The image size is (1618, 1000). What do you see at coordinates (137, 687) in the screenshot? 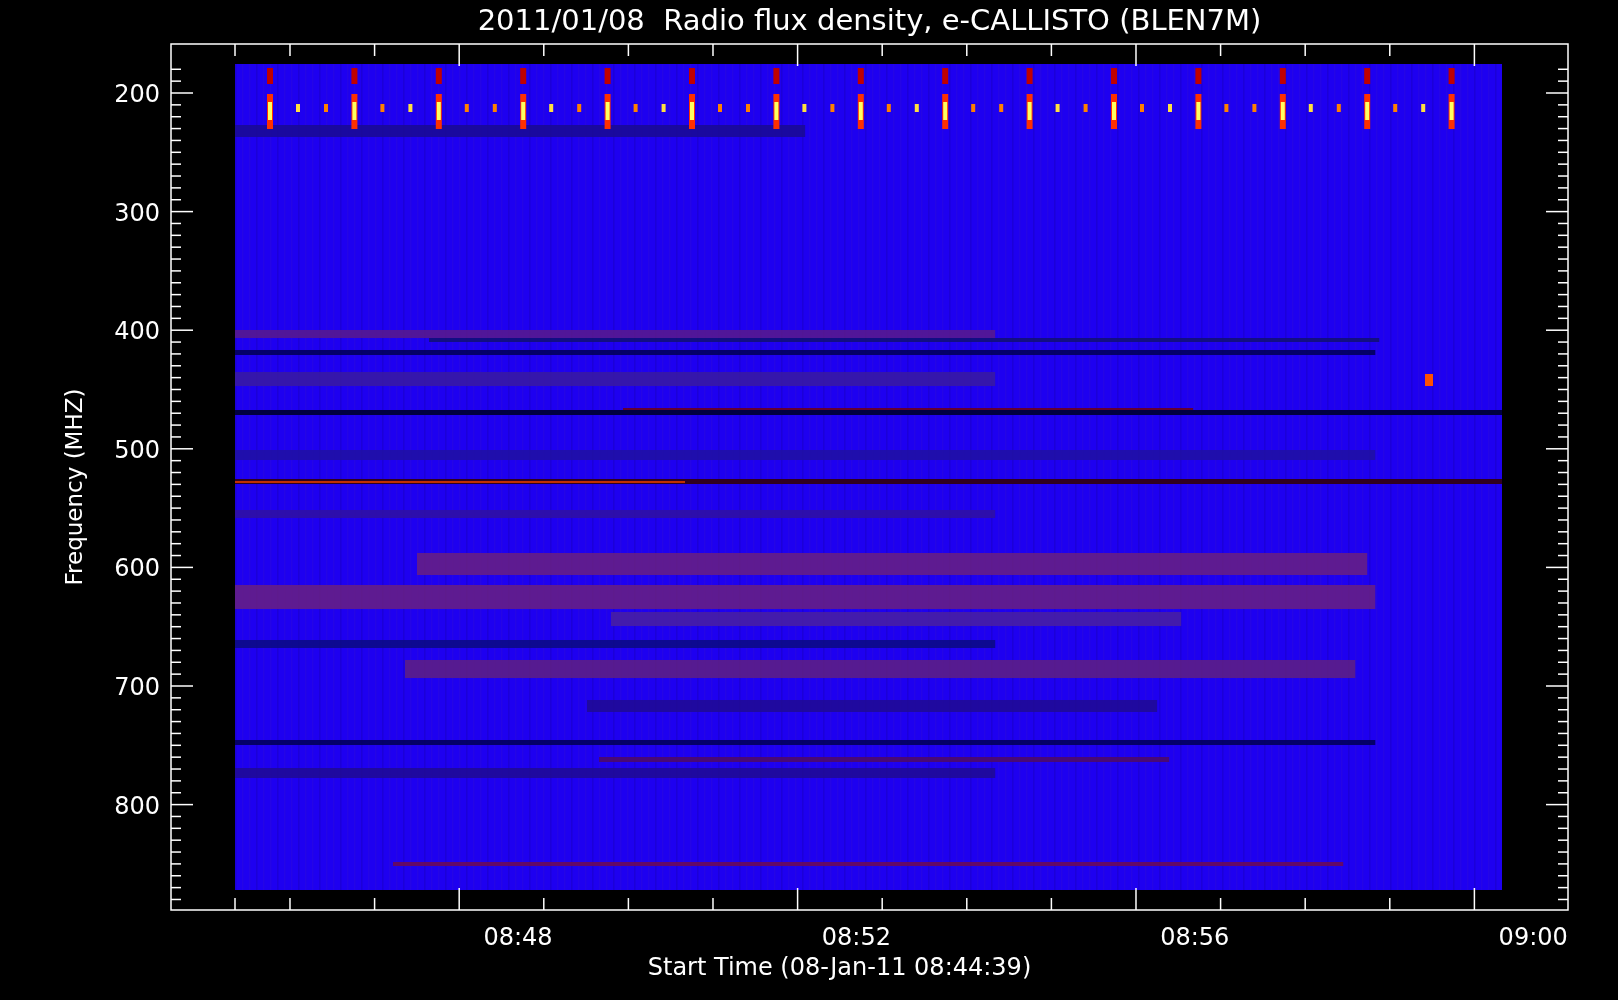
I see `y-tick-label: 700` at bounding box center [137, 687].